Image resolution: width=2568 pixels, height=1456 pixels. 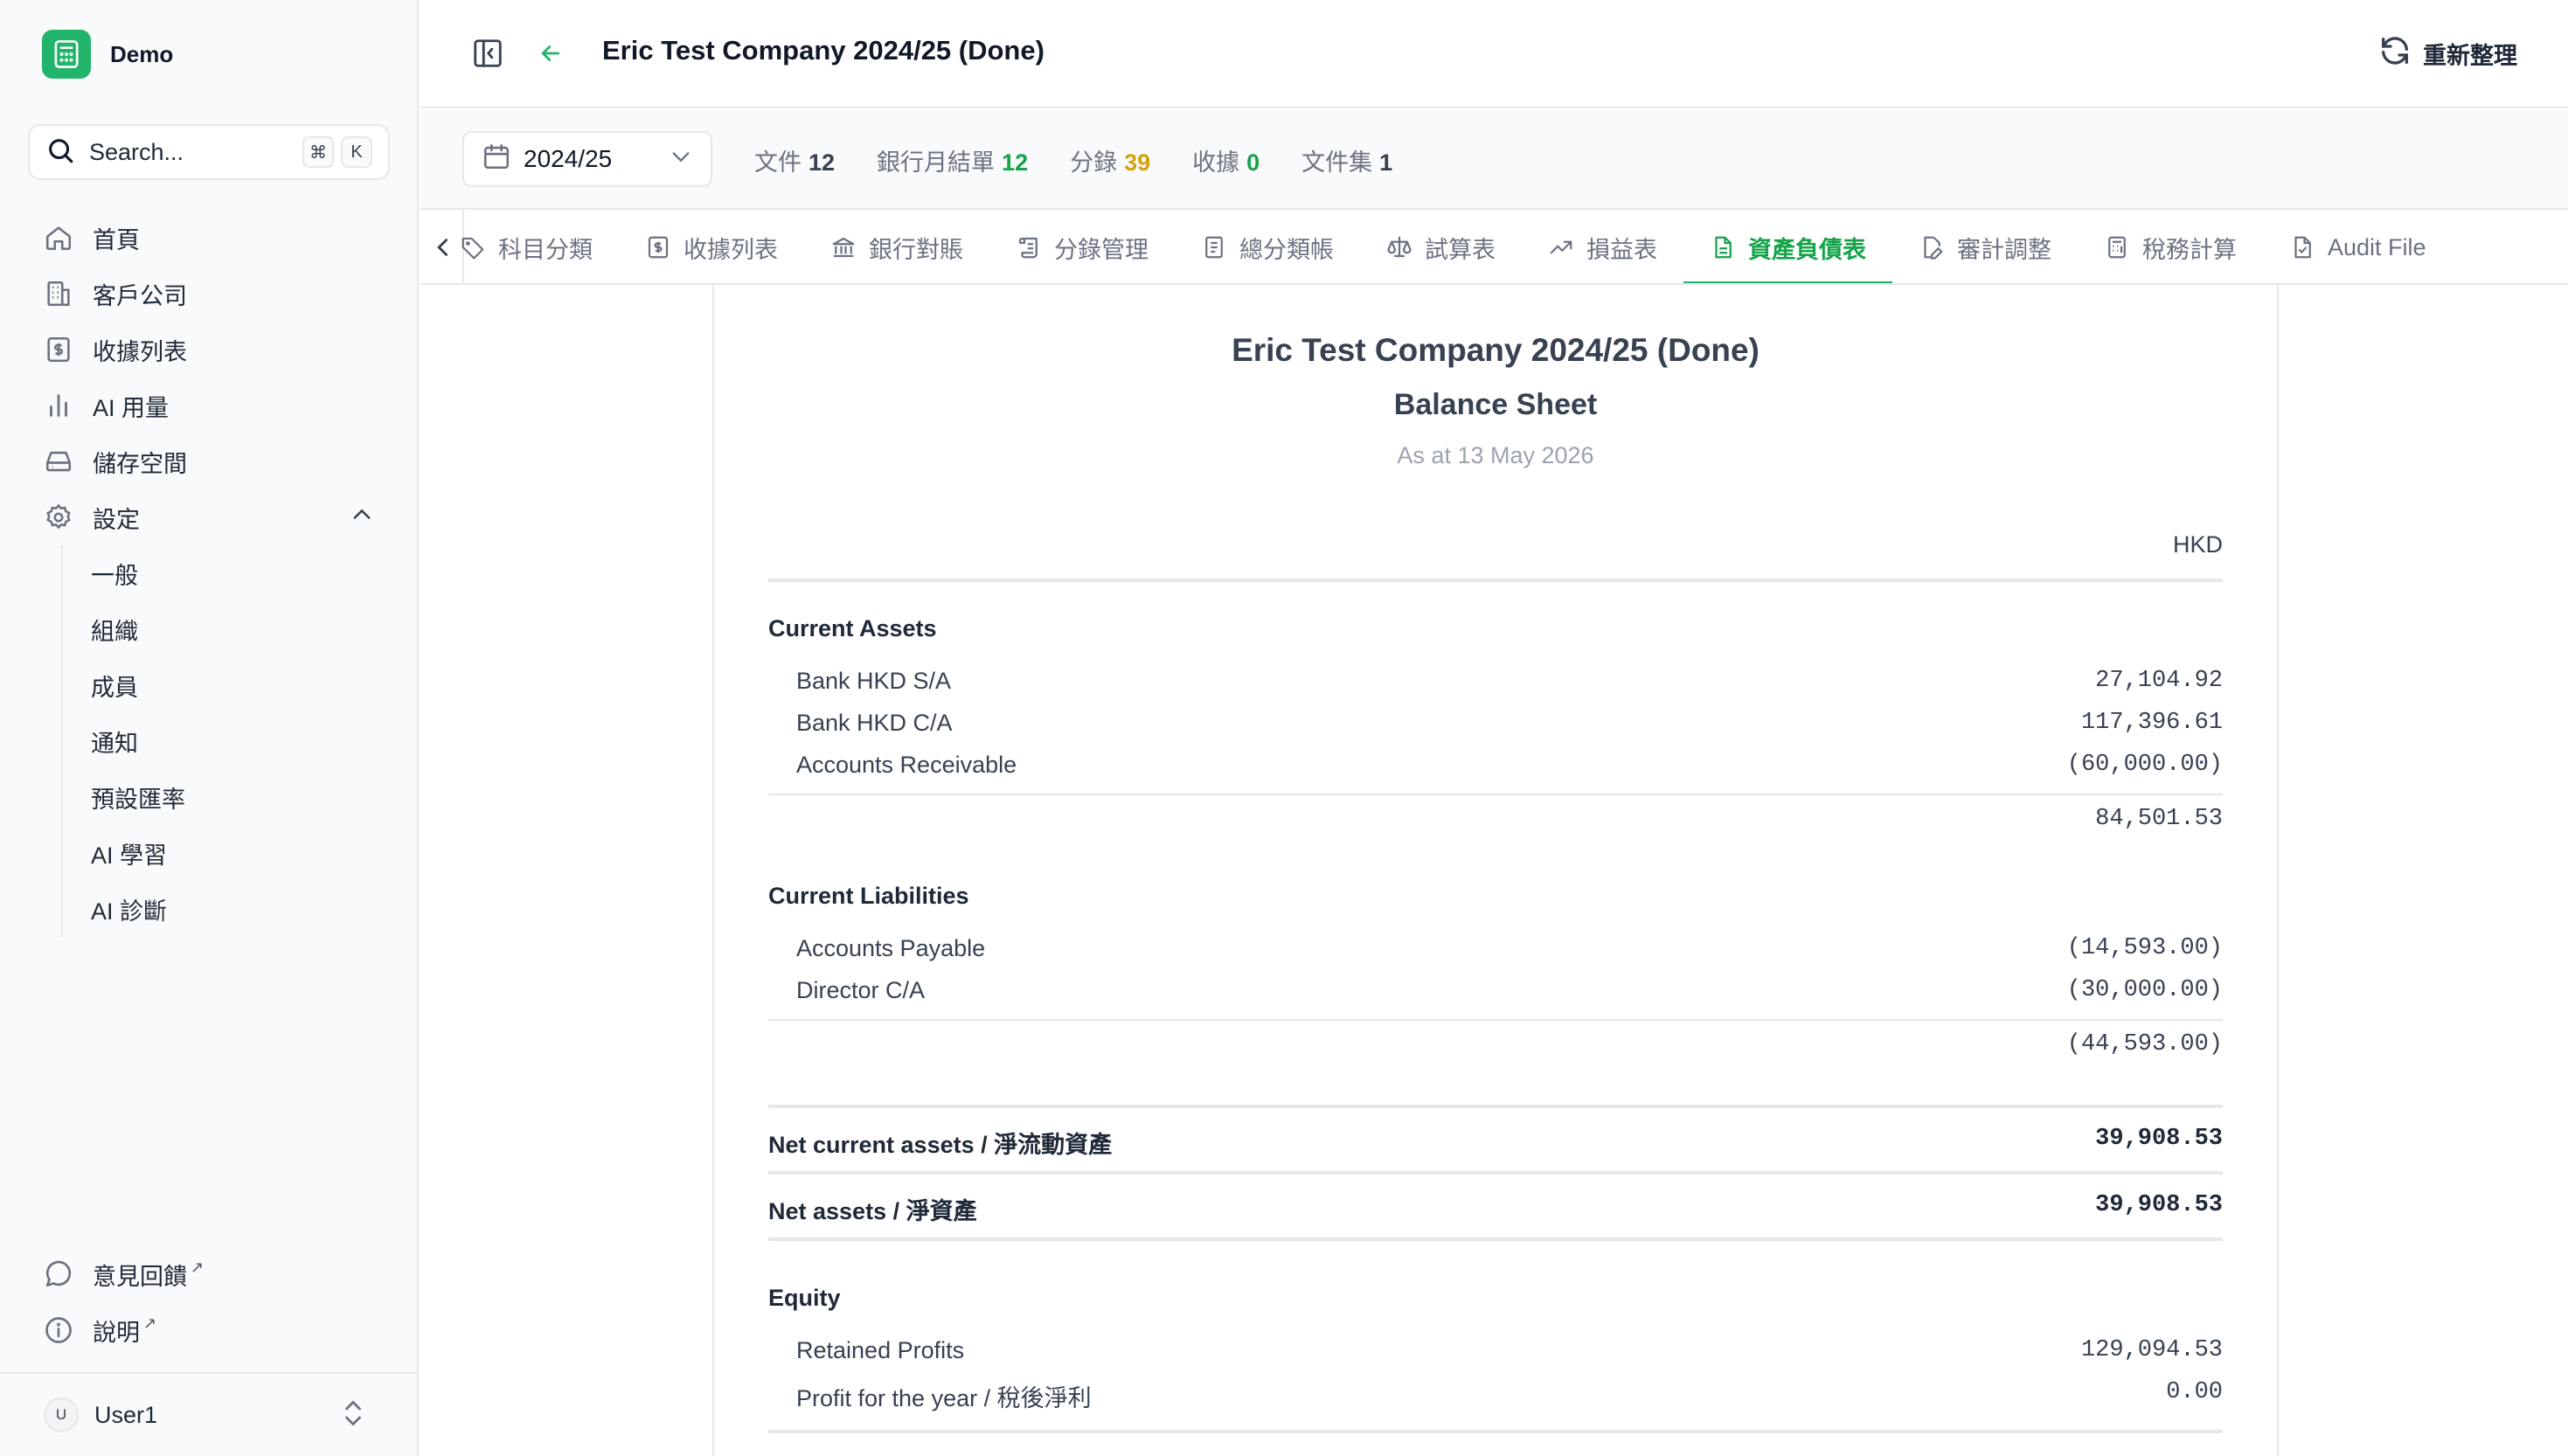 I want to click on sidebar-toggle-icon, so click(x=488, y=55).